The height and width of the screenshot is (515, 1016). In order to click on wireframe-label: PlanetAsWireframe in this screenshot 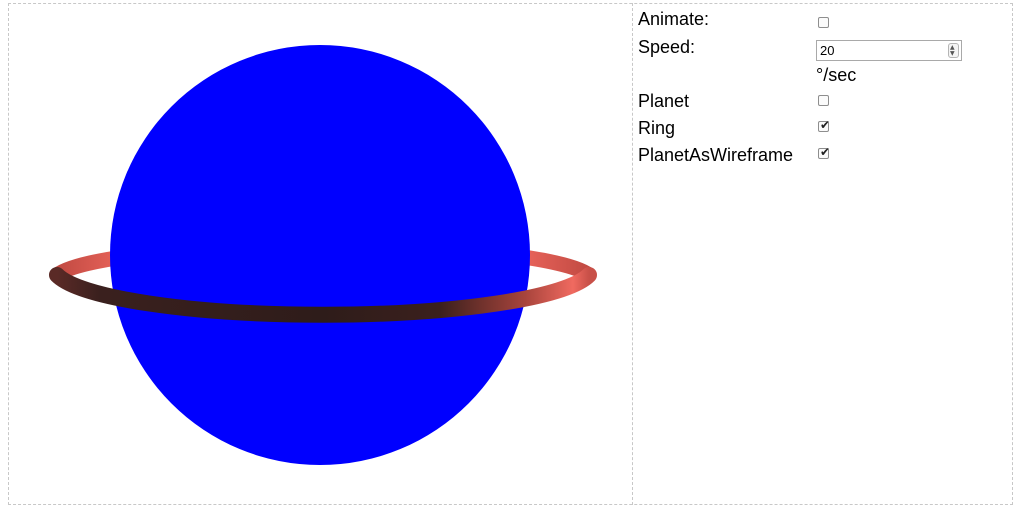, I will do `click(716, 155)`.